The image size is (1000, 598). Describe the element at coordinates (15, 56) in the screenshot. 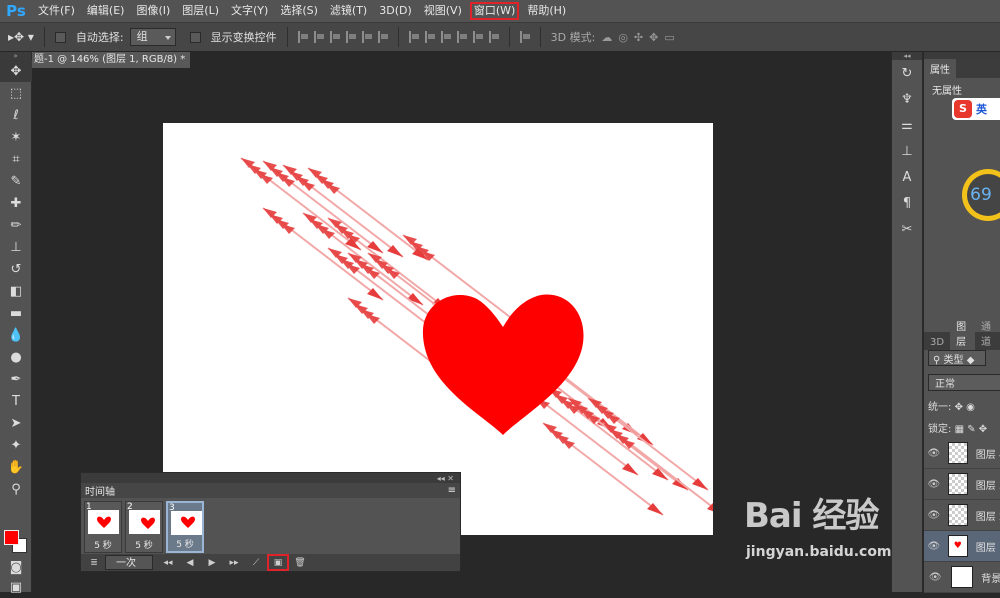

I see `toolbox-collapse-icon: »` at that location.